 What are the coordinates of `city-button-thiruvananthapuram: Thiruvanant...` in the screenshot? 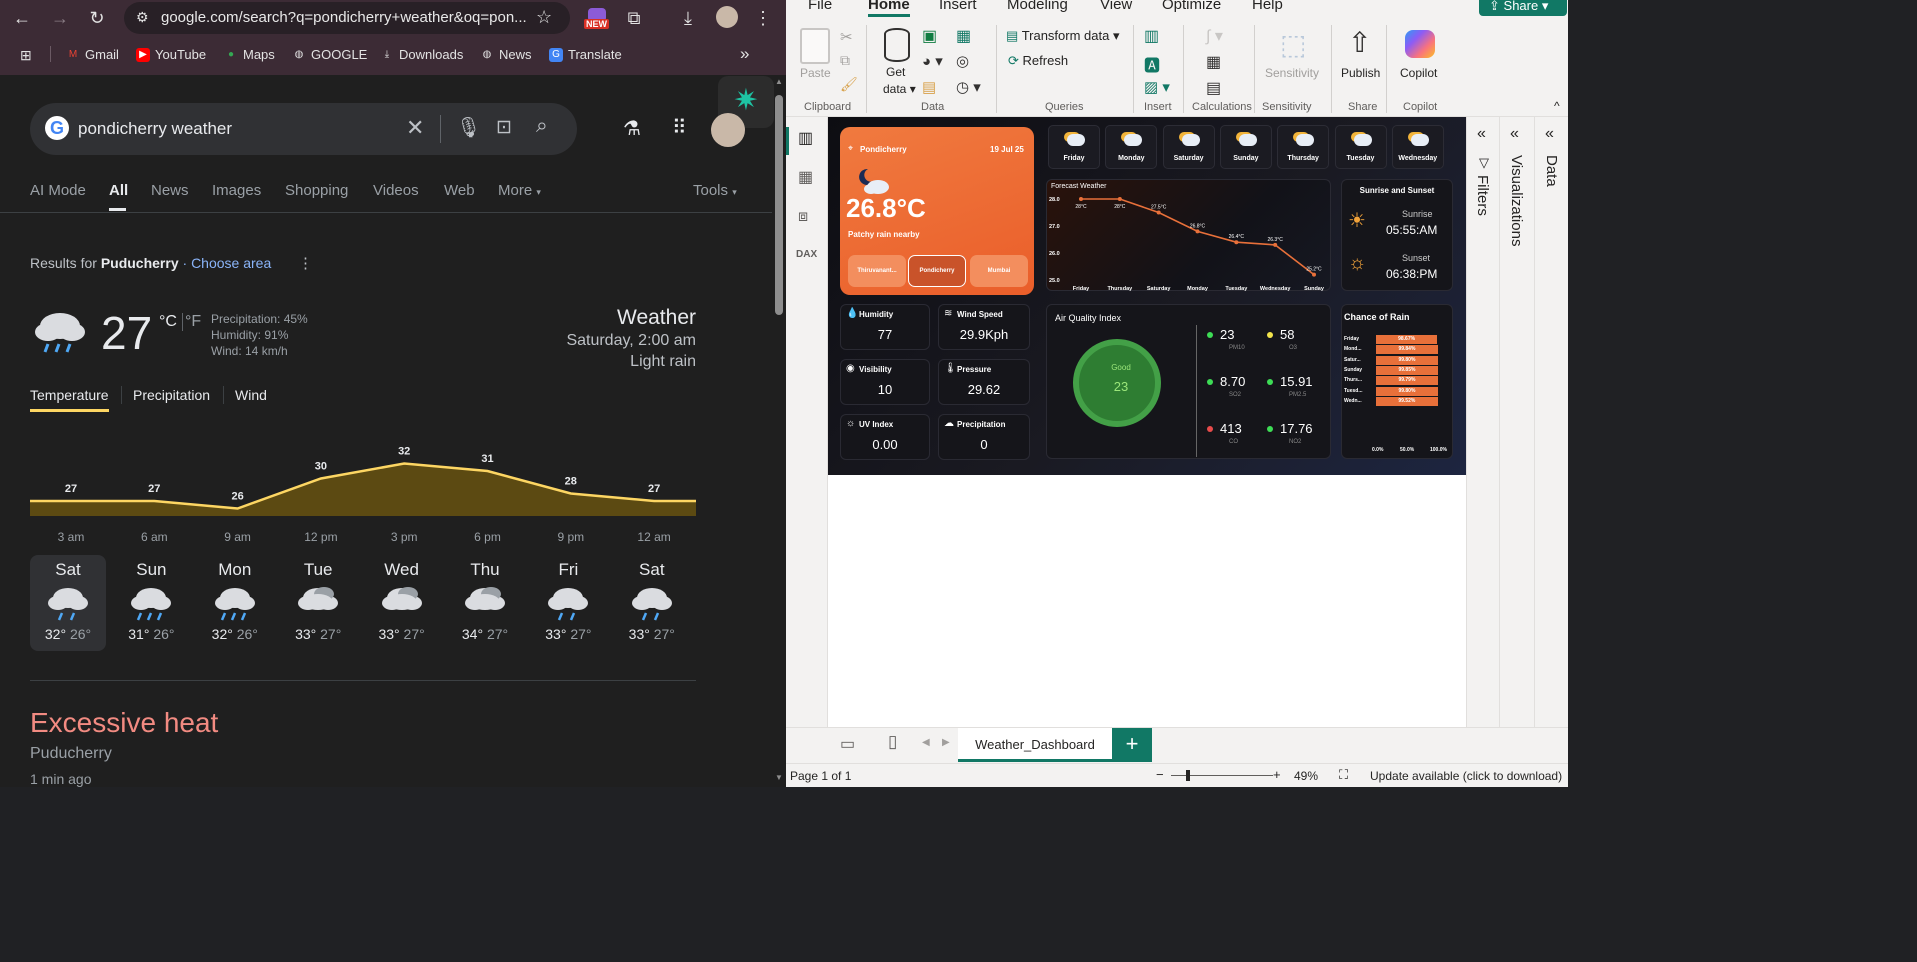 It's located at (877, 271).